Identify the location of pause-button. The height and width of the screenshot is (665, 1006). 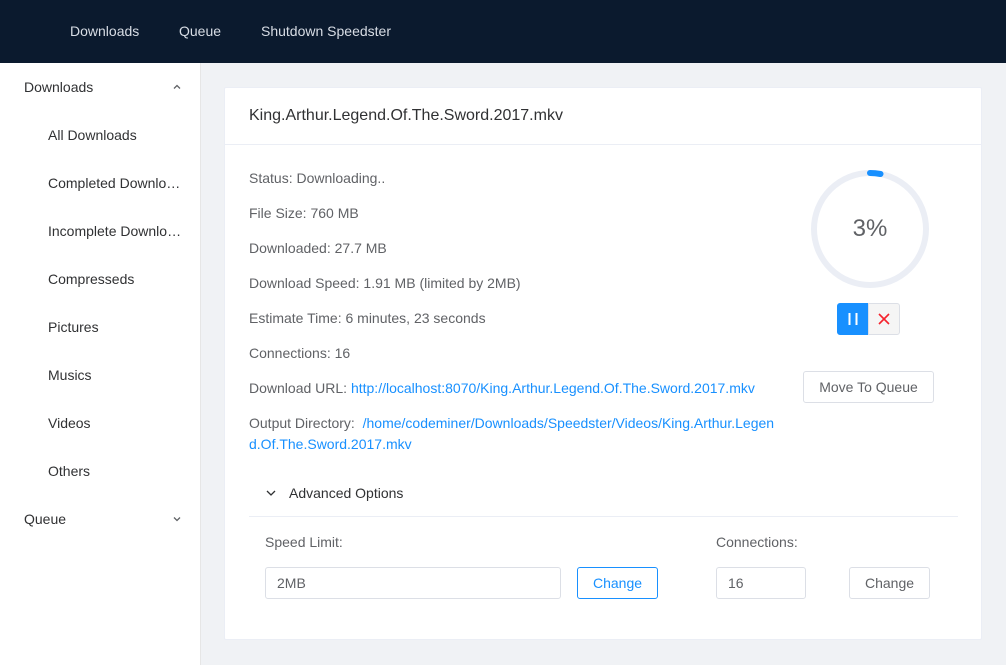
(853, 319).